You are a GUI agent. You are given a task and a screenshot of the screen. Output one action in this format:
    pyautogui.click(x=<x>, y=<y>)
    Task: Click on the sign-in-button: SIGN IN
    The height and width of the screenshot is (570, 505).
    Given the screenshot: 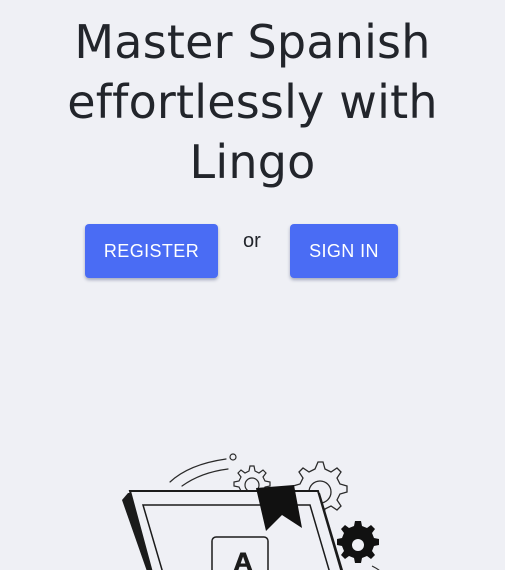 What is the action you would take?
    pyautogui.click(x=344, y=251)
    